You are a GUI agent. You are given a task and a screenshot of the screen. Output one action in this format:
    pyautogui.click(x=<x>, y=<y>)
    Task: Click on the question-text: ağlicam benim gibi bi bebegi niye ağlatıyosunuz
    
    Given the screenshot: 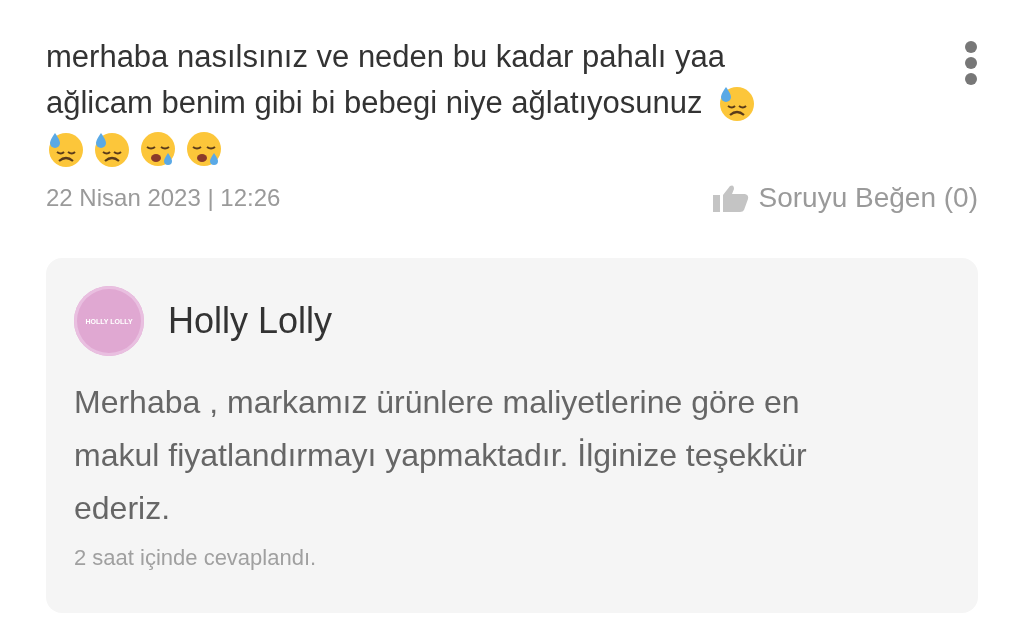 What is the action you would take?
    pyautogui.click(x=374, y=103)
    